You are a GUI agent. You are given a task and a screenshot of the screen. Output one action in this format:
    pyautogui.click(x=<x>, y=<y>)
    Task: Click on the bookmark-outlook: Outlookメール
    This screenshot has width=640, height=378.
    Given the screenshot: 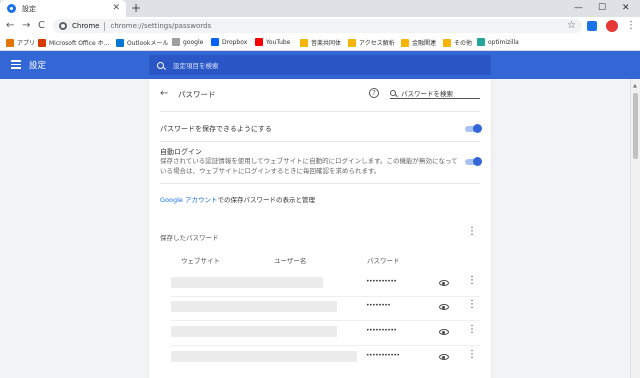 What is the action you would take?
    pyautogui.click(x=142, y=42)
    